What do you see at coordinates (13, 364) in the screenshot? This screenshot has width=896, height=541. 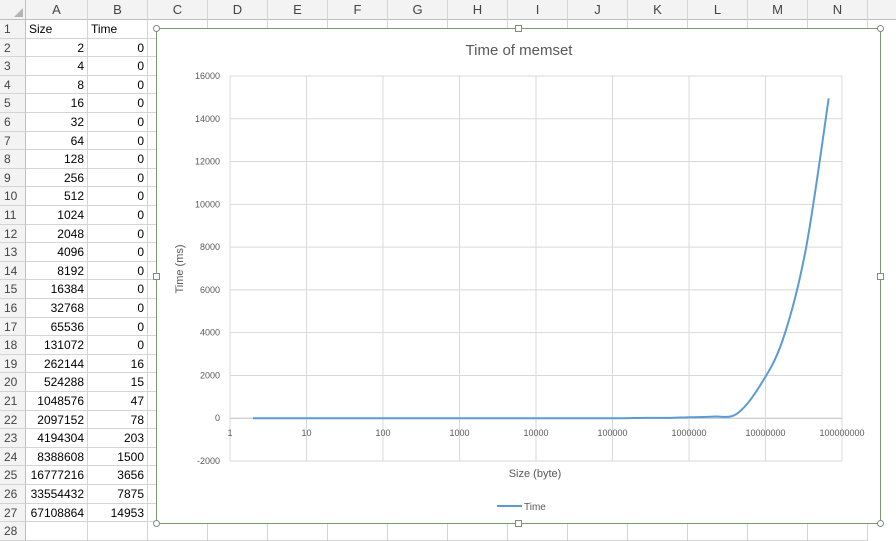 I see `row-header: 19` at bounding box center [13, 364].